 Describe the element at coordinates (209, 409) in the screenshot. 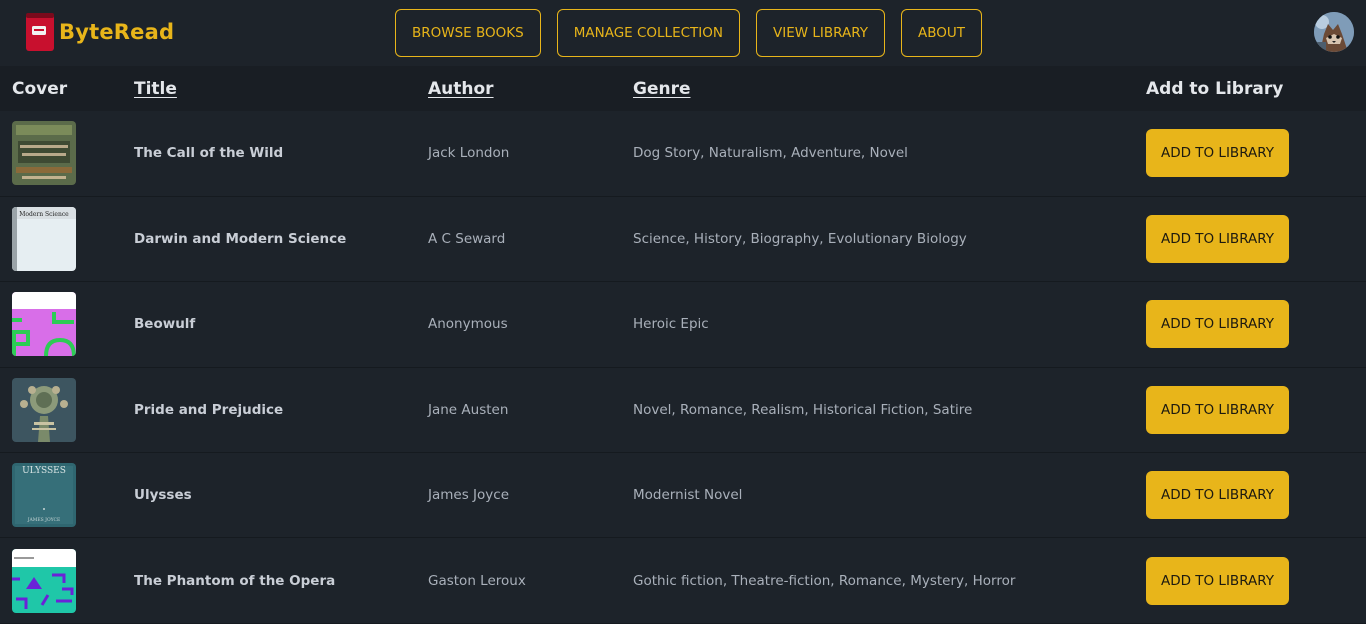

I see `book-title: Pride and Prejudice` at that location.